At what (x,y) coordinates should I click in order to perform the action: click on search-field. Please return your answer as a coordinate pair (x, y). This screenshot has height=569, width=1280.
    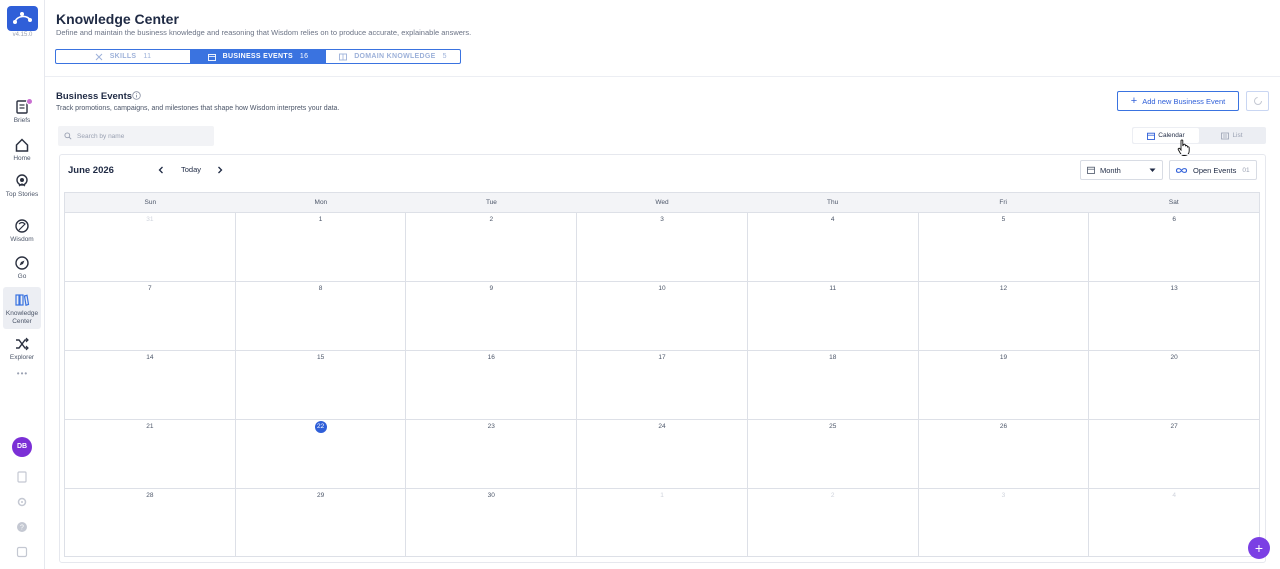
    Looking at the image, I should click on (136, 136).